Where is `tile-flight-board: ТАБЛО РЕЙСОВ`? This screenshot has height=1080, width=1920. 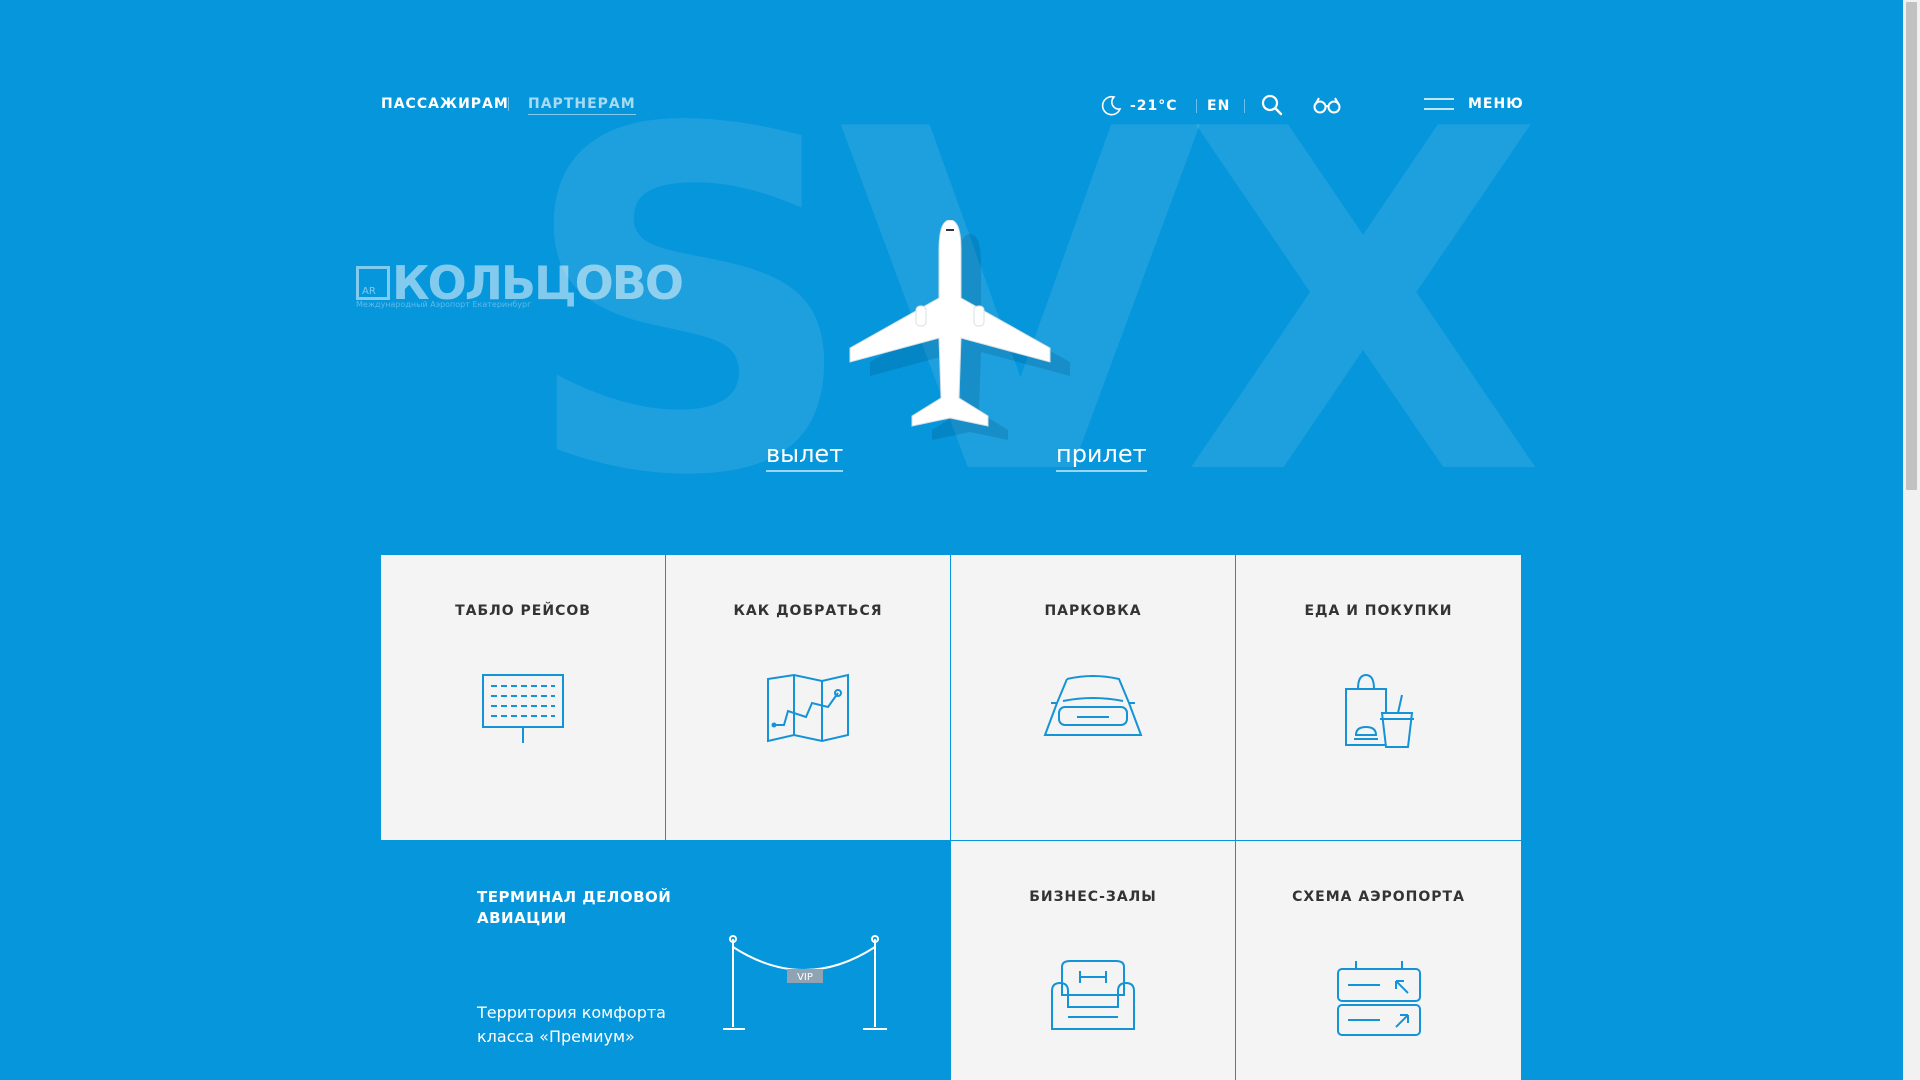
tile-flight-board: ТАБЛО РЕЙСОВ is located at coordinates (523, 698).